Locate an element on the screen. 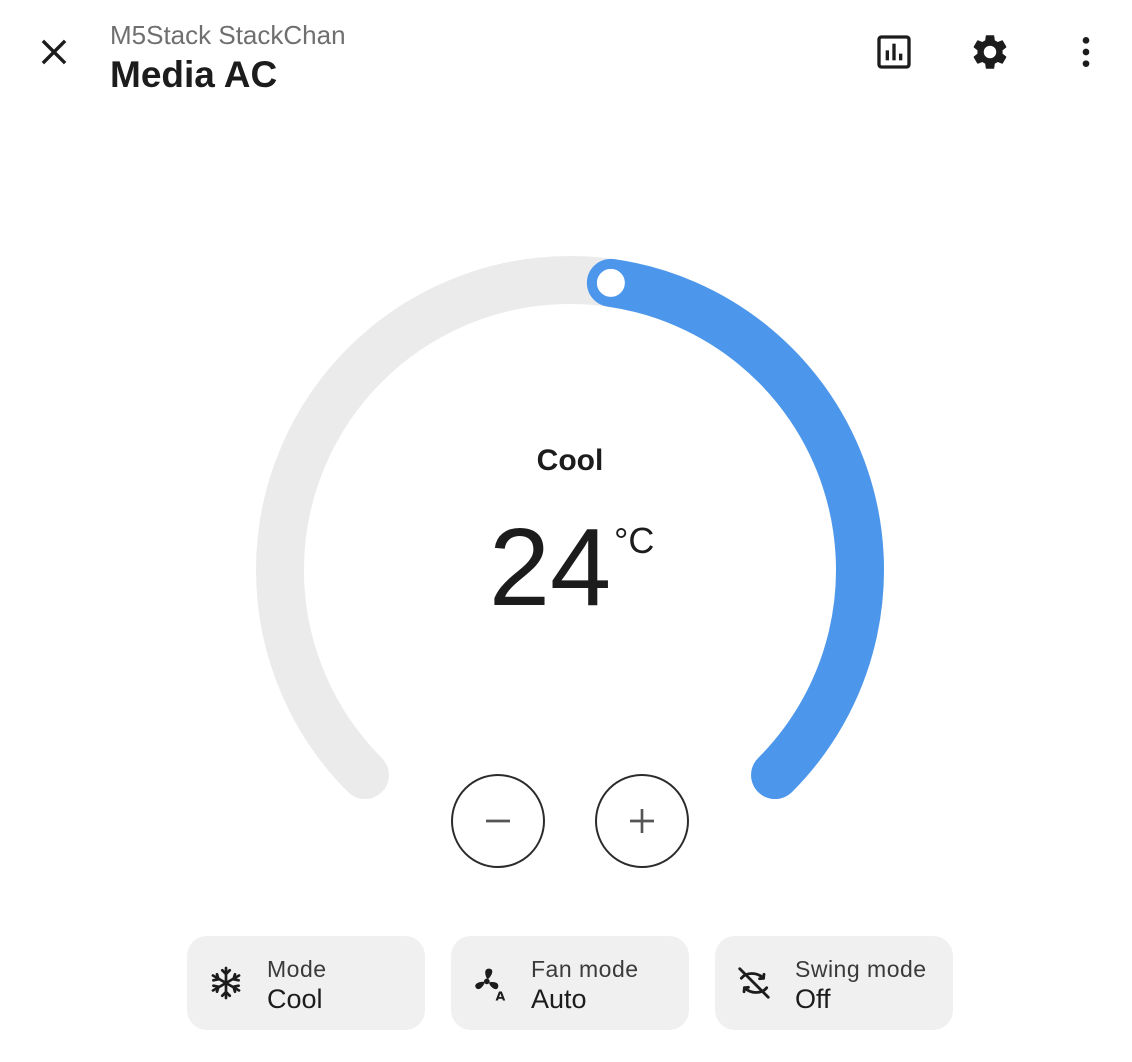  swing-mode-value: Off is located at coordinates (813, 999).